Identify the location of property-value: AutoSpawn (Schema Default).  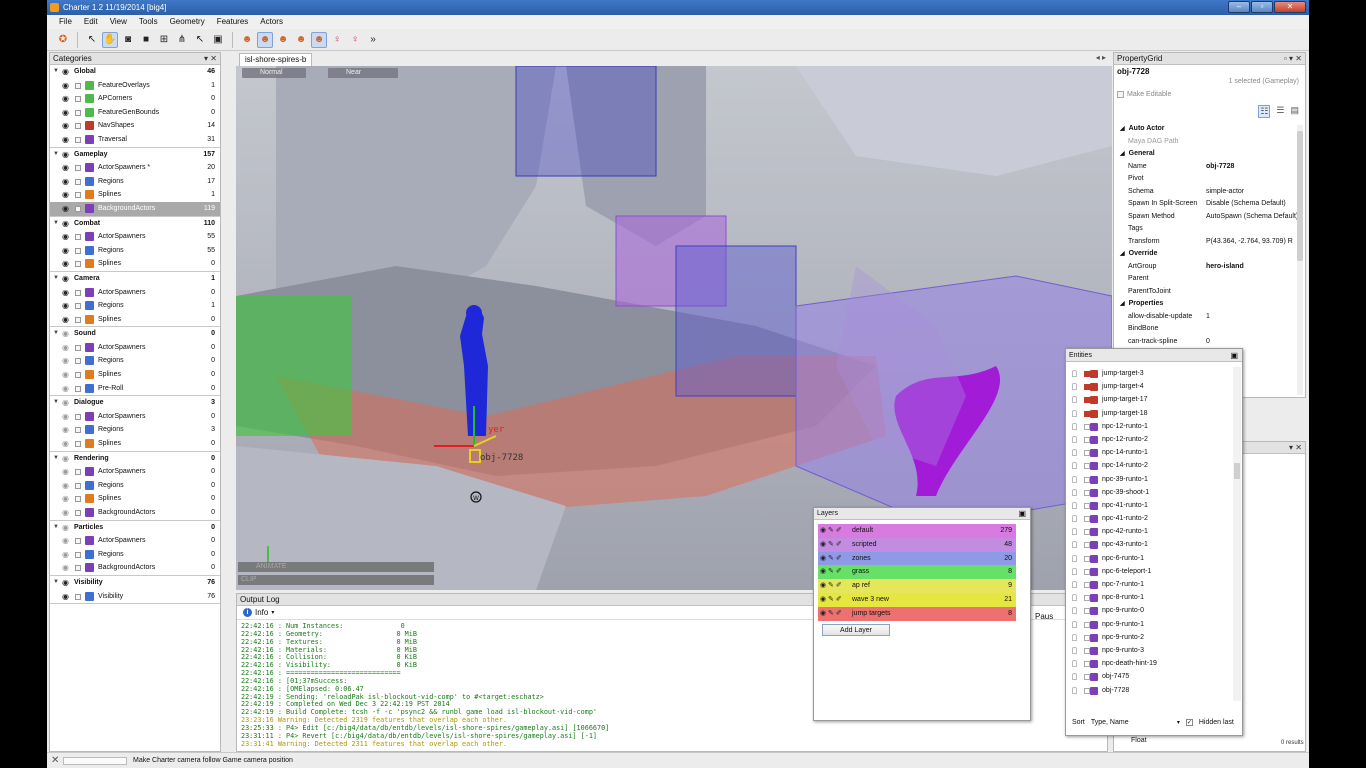
(1251, 217).